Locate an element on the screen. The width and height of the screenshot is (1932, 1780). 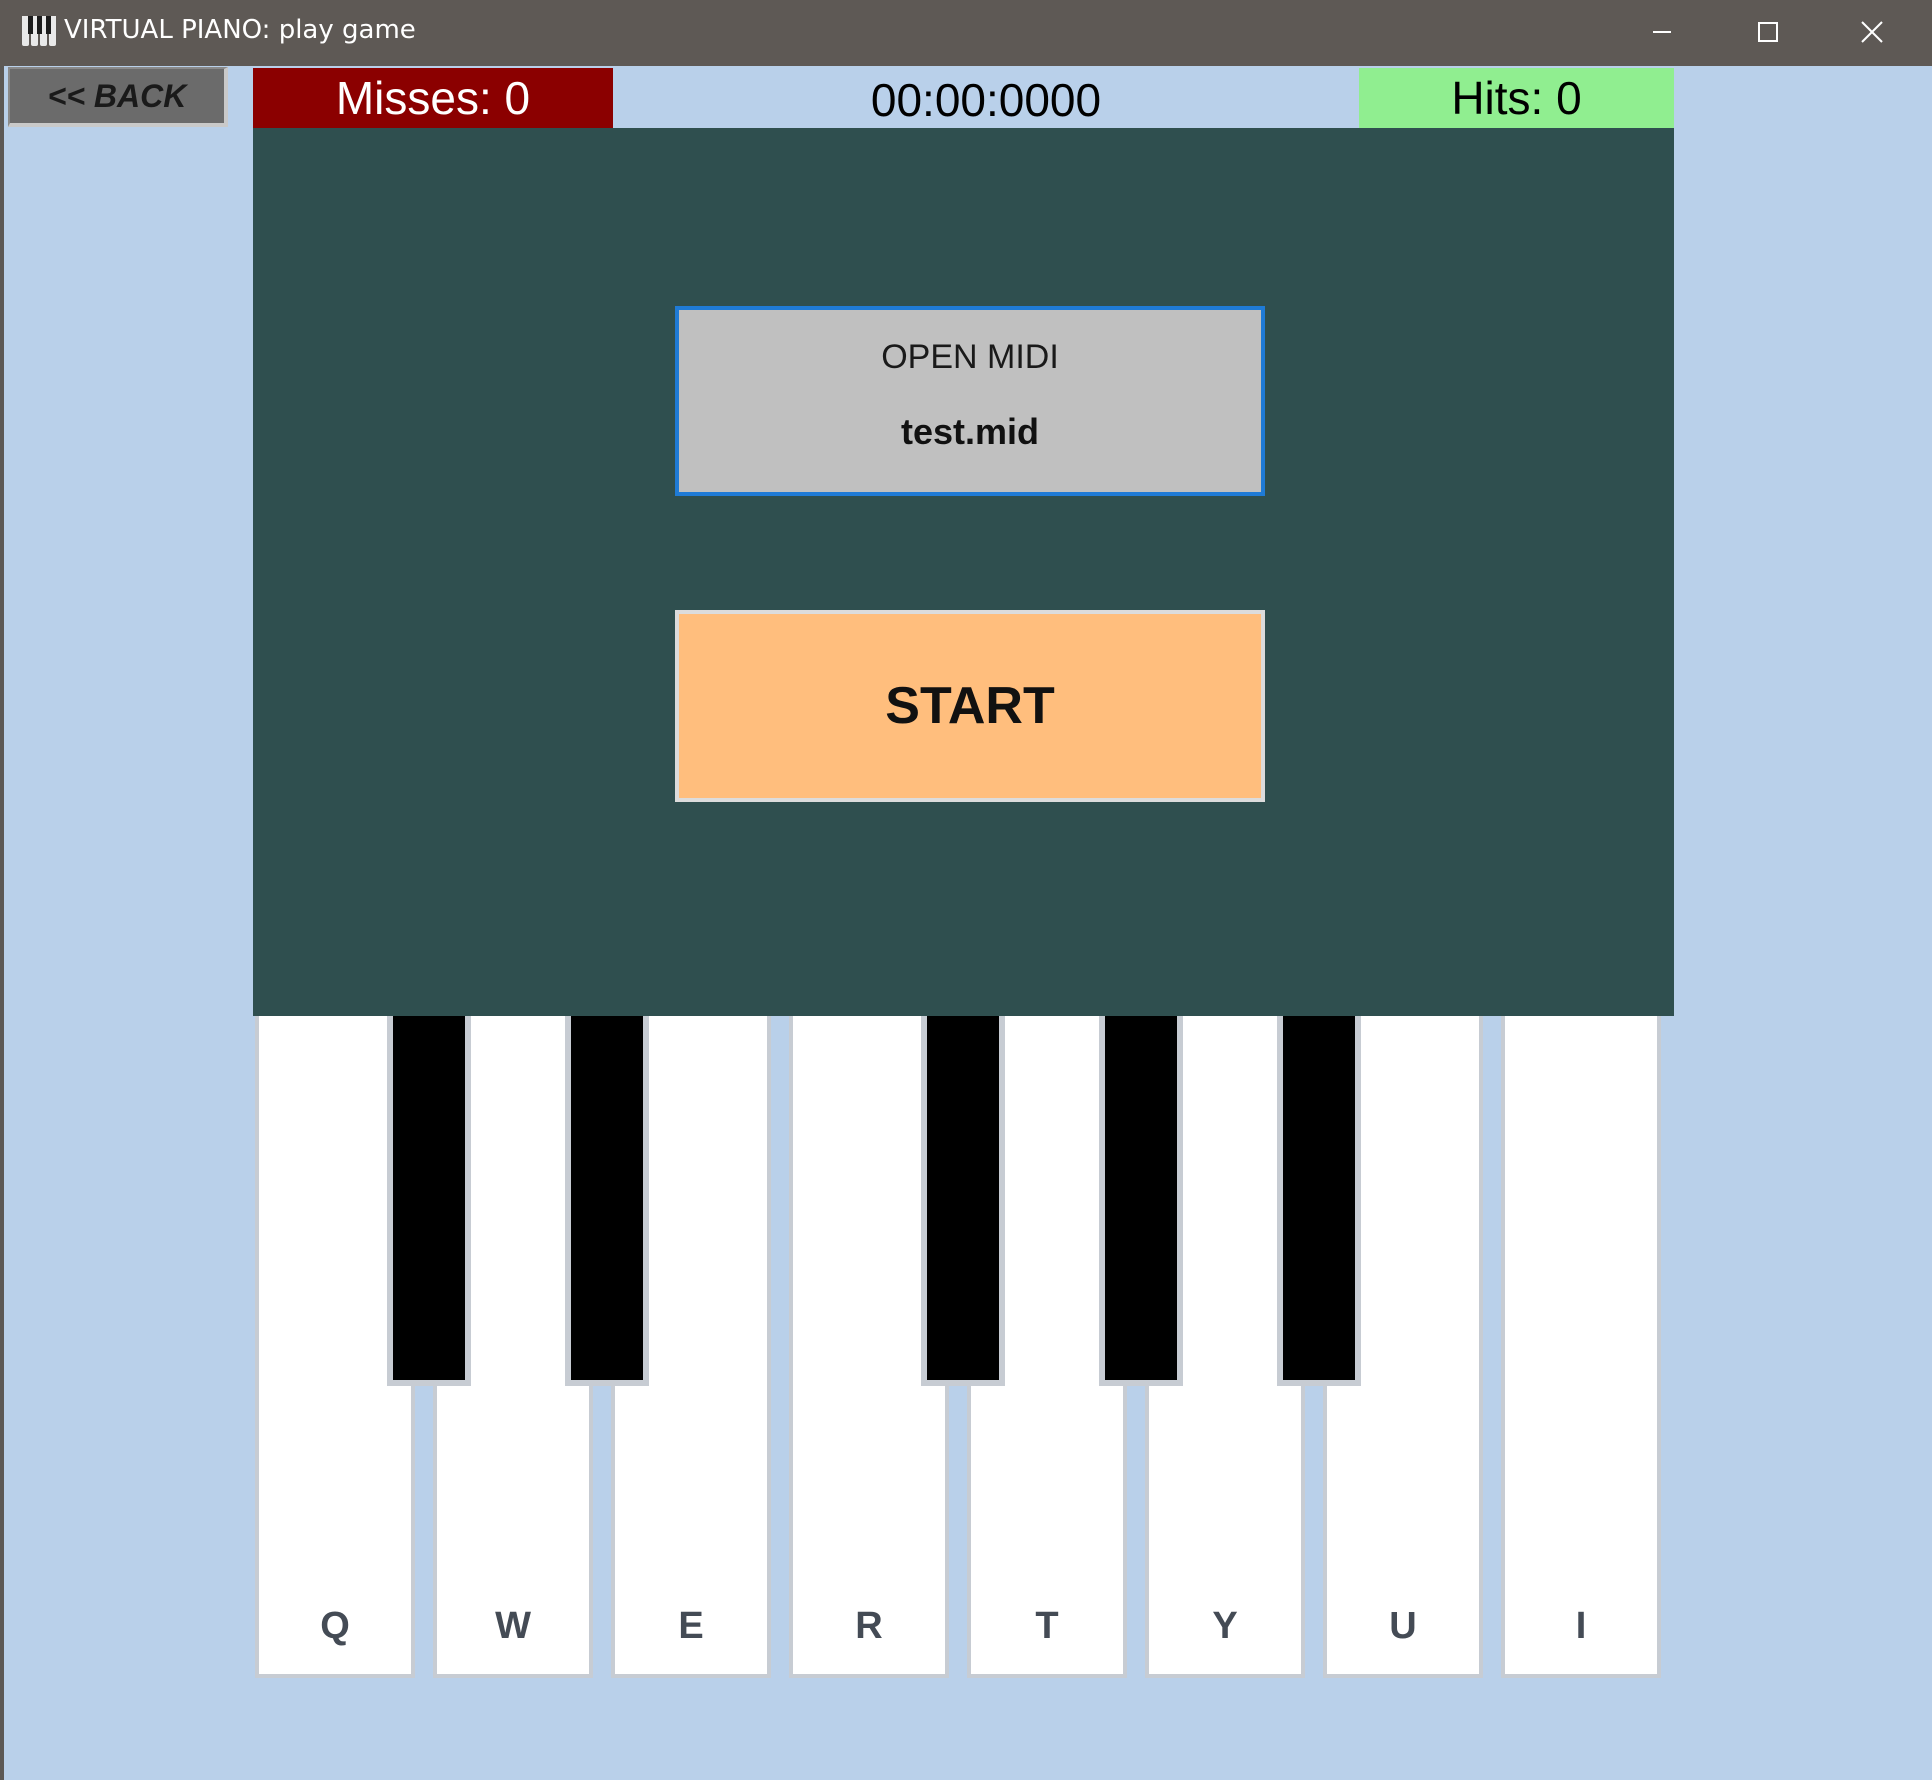
hits-counter: Hits: 0 is located at coordinates (1516, 98).